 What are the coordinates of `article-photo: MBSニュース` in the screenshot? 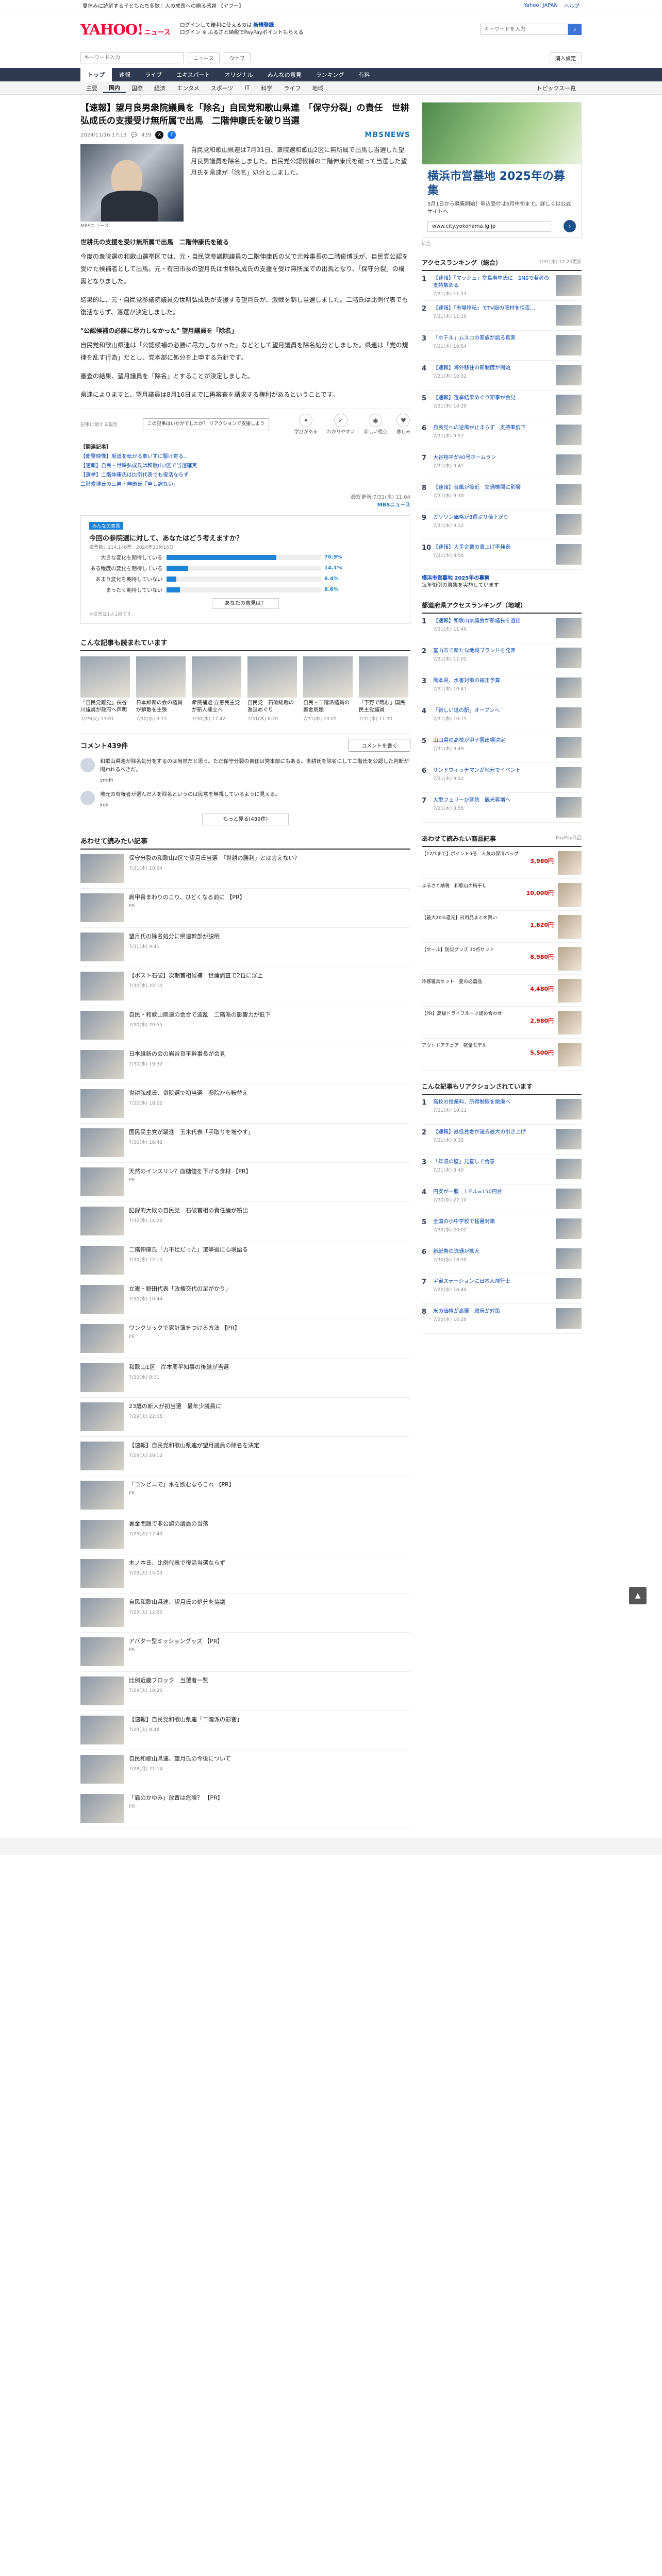 It's located at (132, 186).